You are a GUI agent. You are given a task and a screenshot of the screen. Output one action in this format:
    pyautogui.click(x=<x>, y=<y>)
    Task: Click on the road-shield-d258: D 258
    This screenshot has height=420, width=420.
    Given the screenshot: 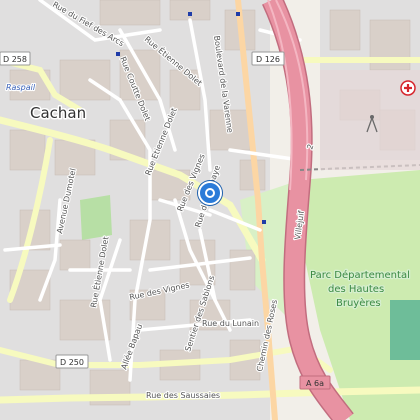 What is the action you would take?
    pyautogui.click(x=15, y=58)
    